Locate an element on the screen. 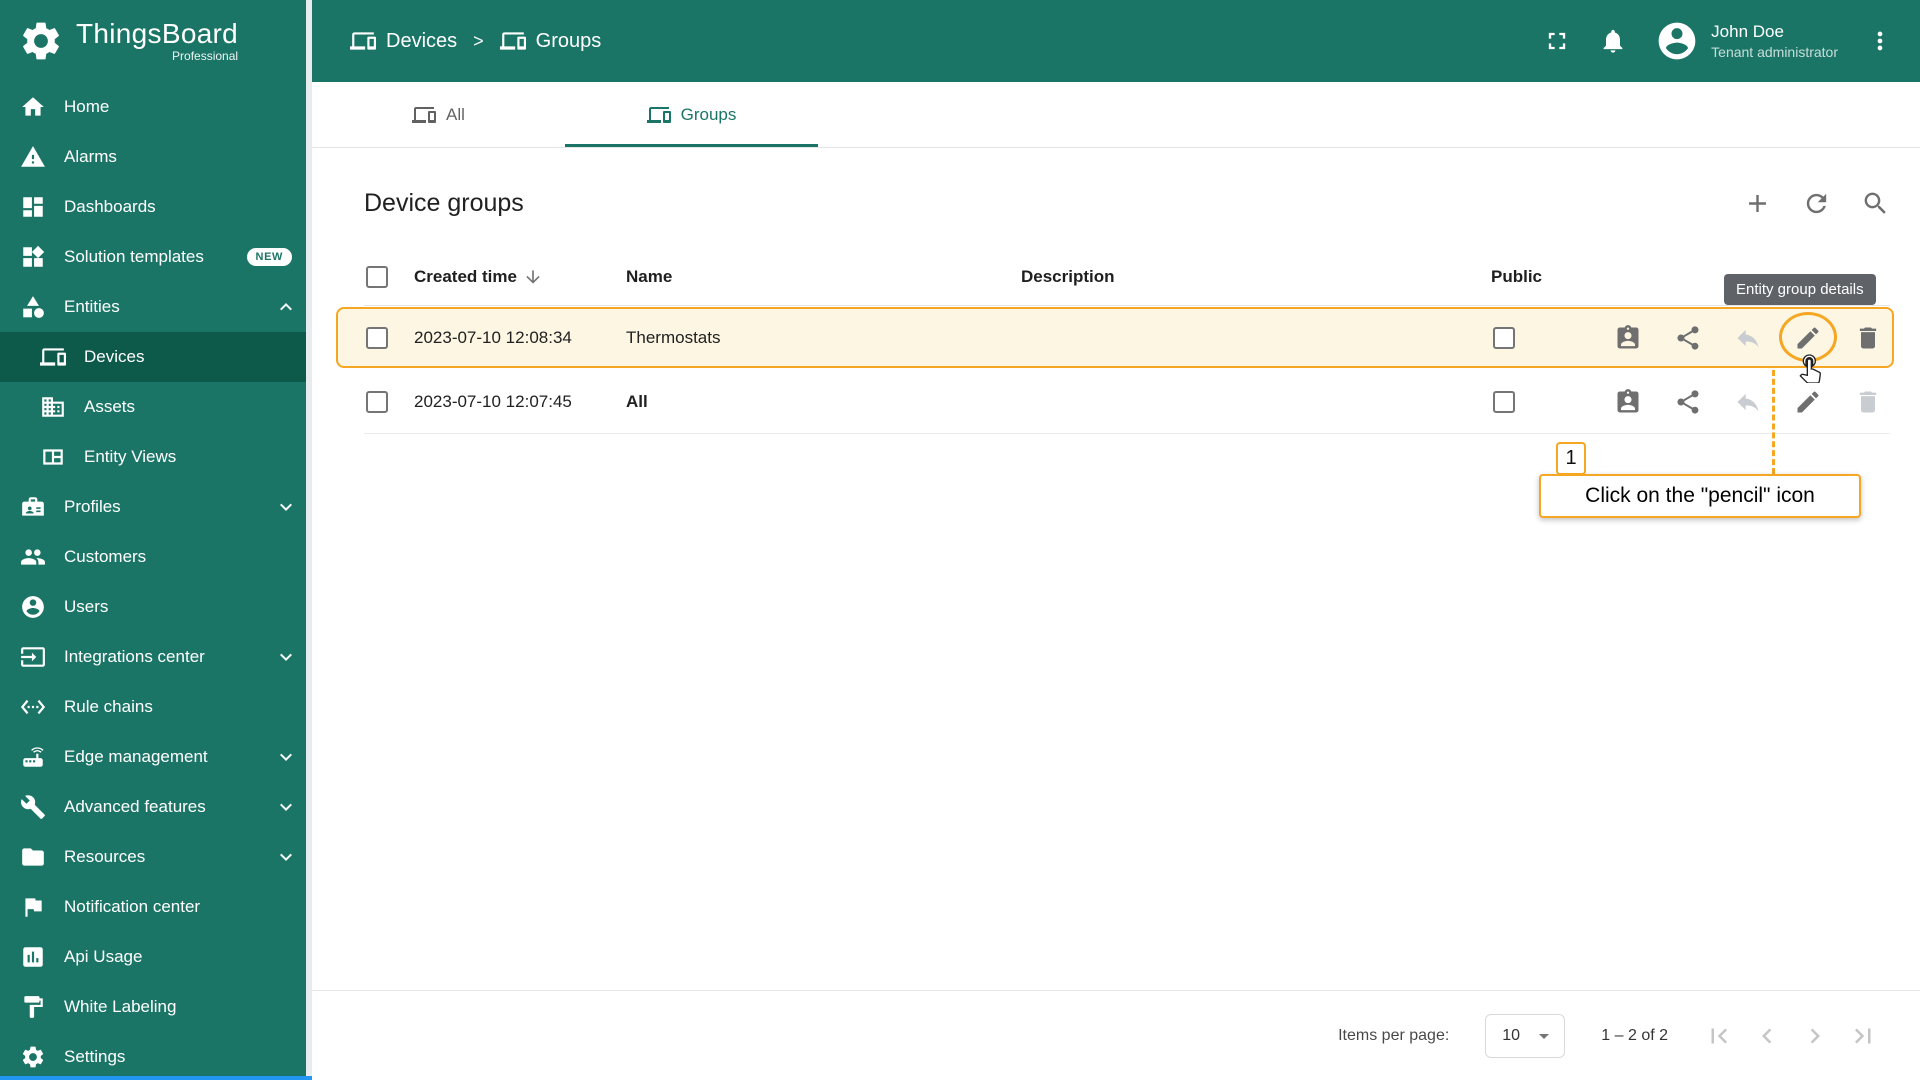  created-time-cell: 2023-07-10 12:08:34 is located at coordinates (493, 337).